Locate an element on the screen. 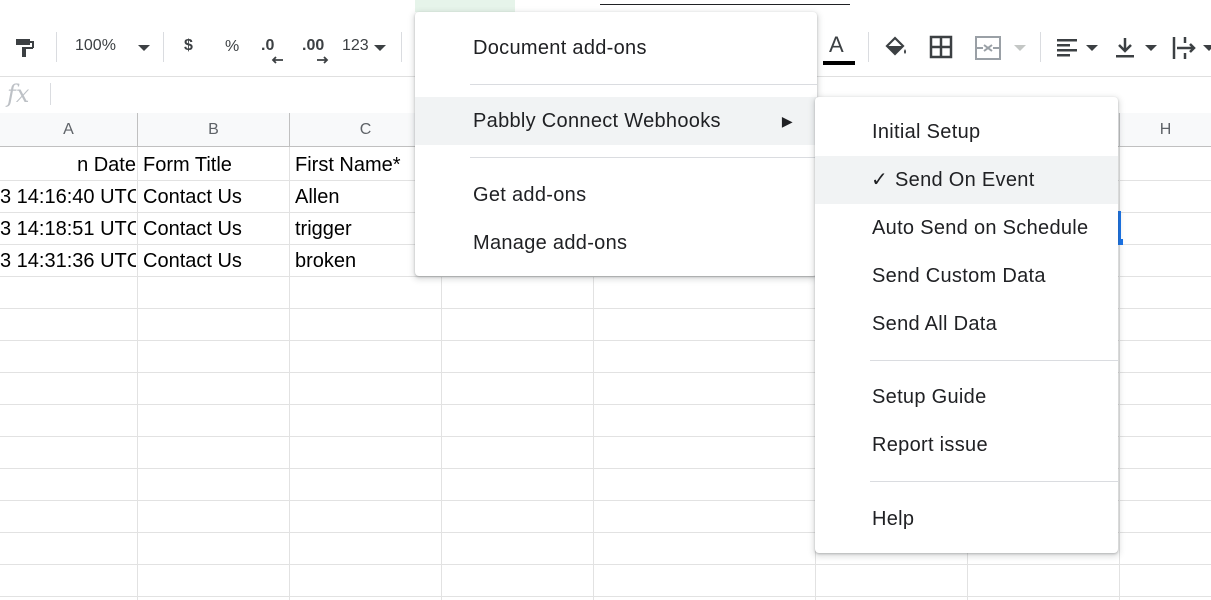 This screenshot has width=1211, height=600. submenu-item-send-custom-data: Send Custom Data is located at coordinates (966, 276).